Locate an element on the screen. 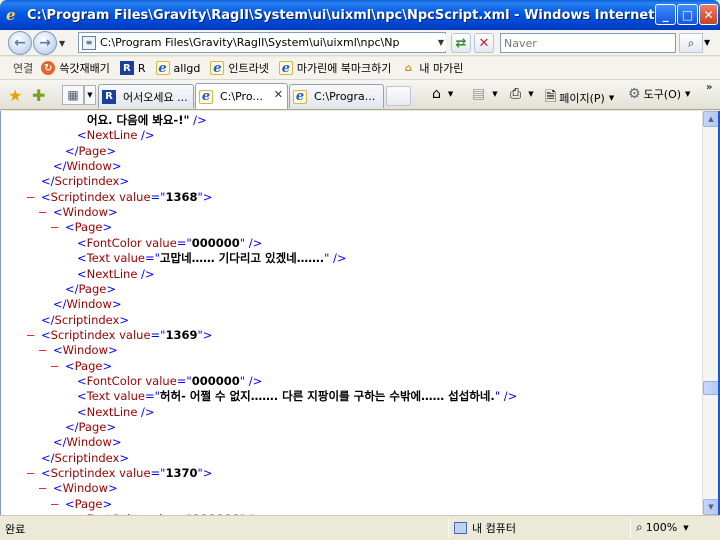 This screenshot has width=720, height=540. forward-button: → is located at coordinates (45, 43).